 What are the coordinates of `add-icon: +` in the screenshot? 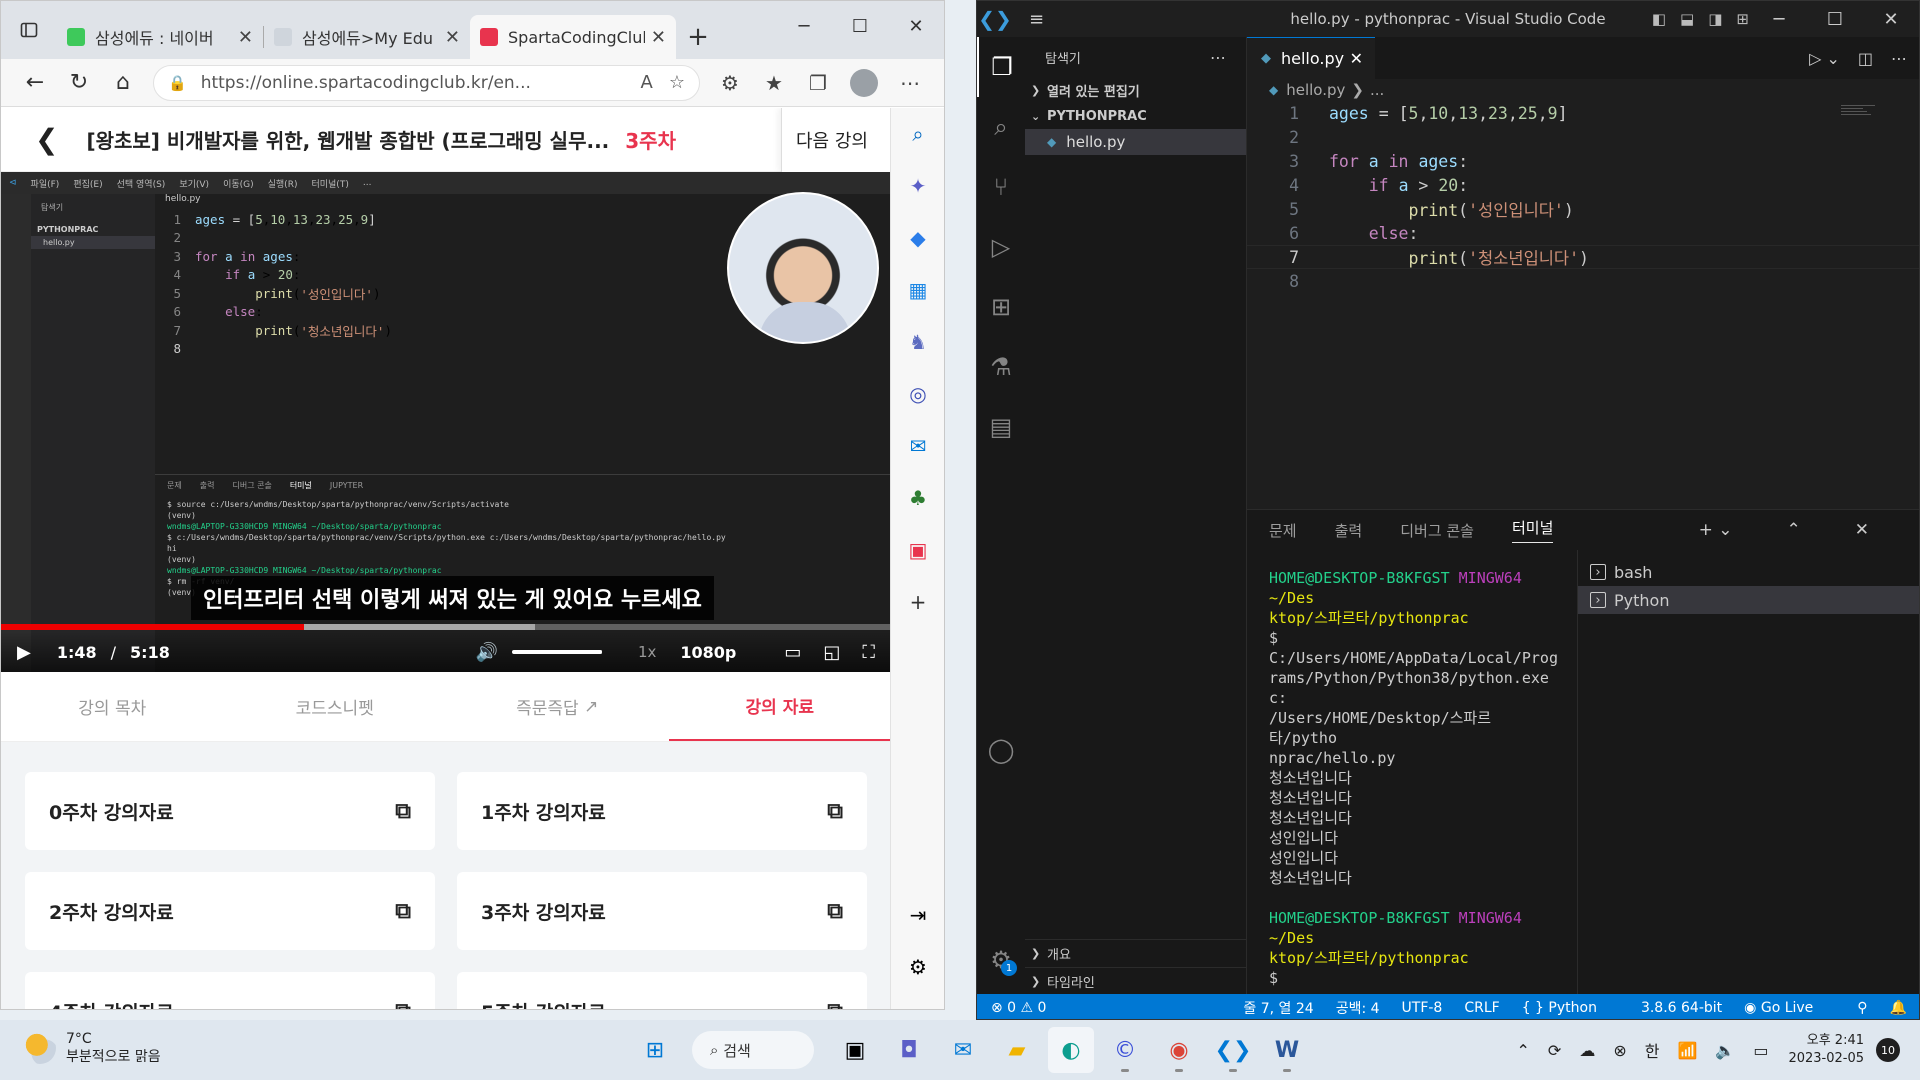 It's located at (917, 602).